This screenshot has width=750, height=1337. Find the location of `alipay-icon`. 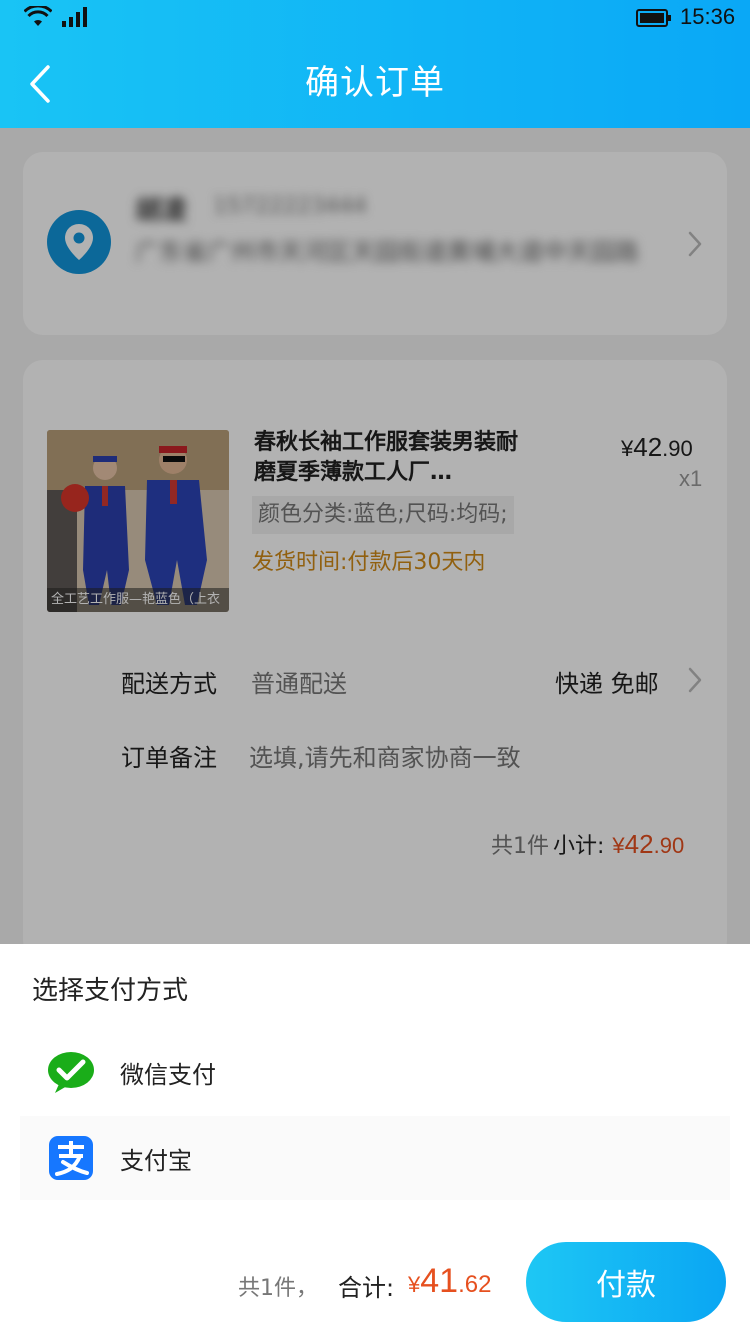

alipay-icon is located at coordinates (71, 1158).